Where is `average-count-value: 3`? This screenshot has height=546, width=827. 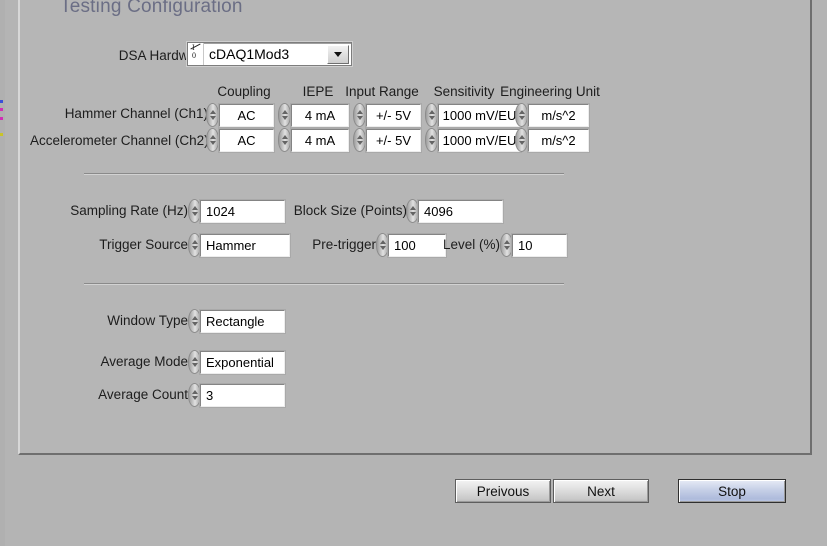 average-count-value: 3 is located at coordinates (242, 395).